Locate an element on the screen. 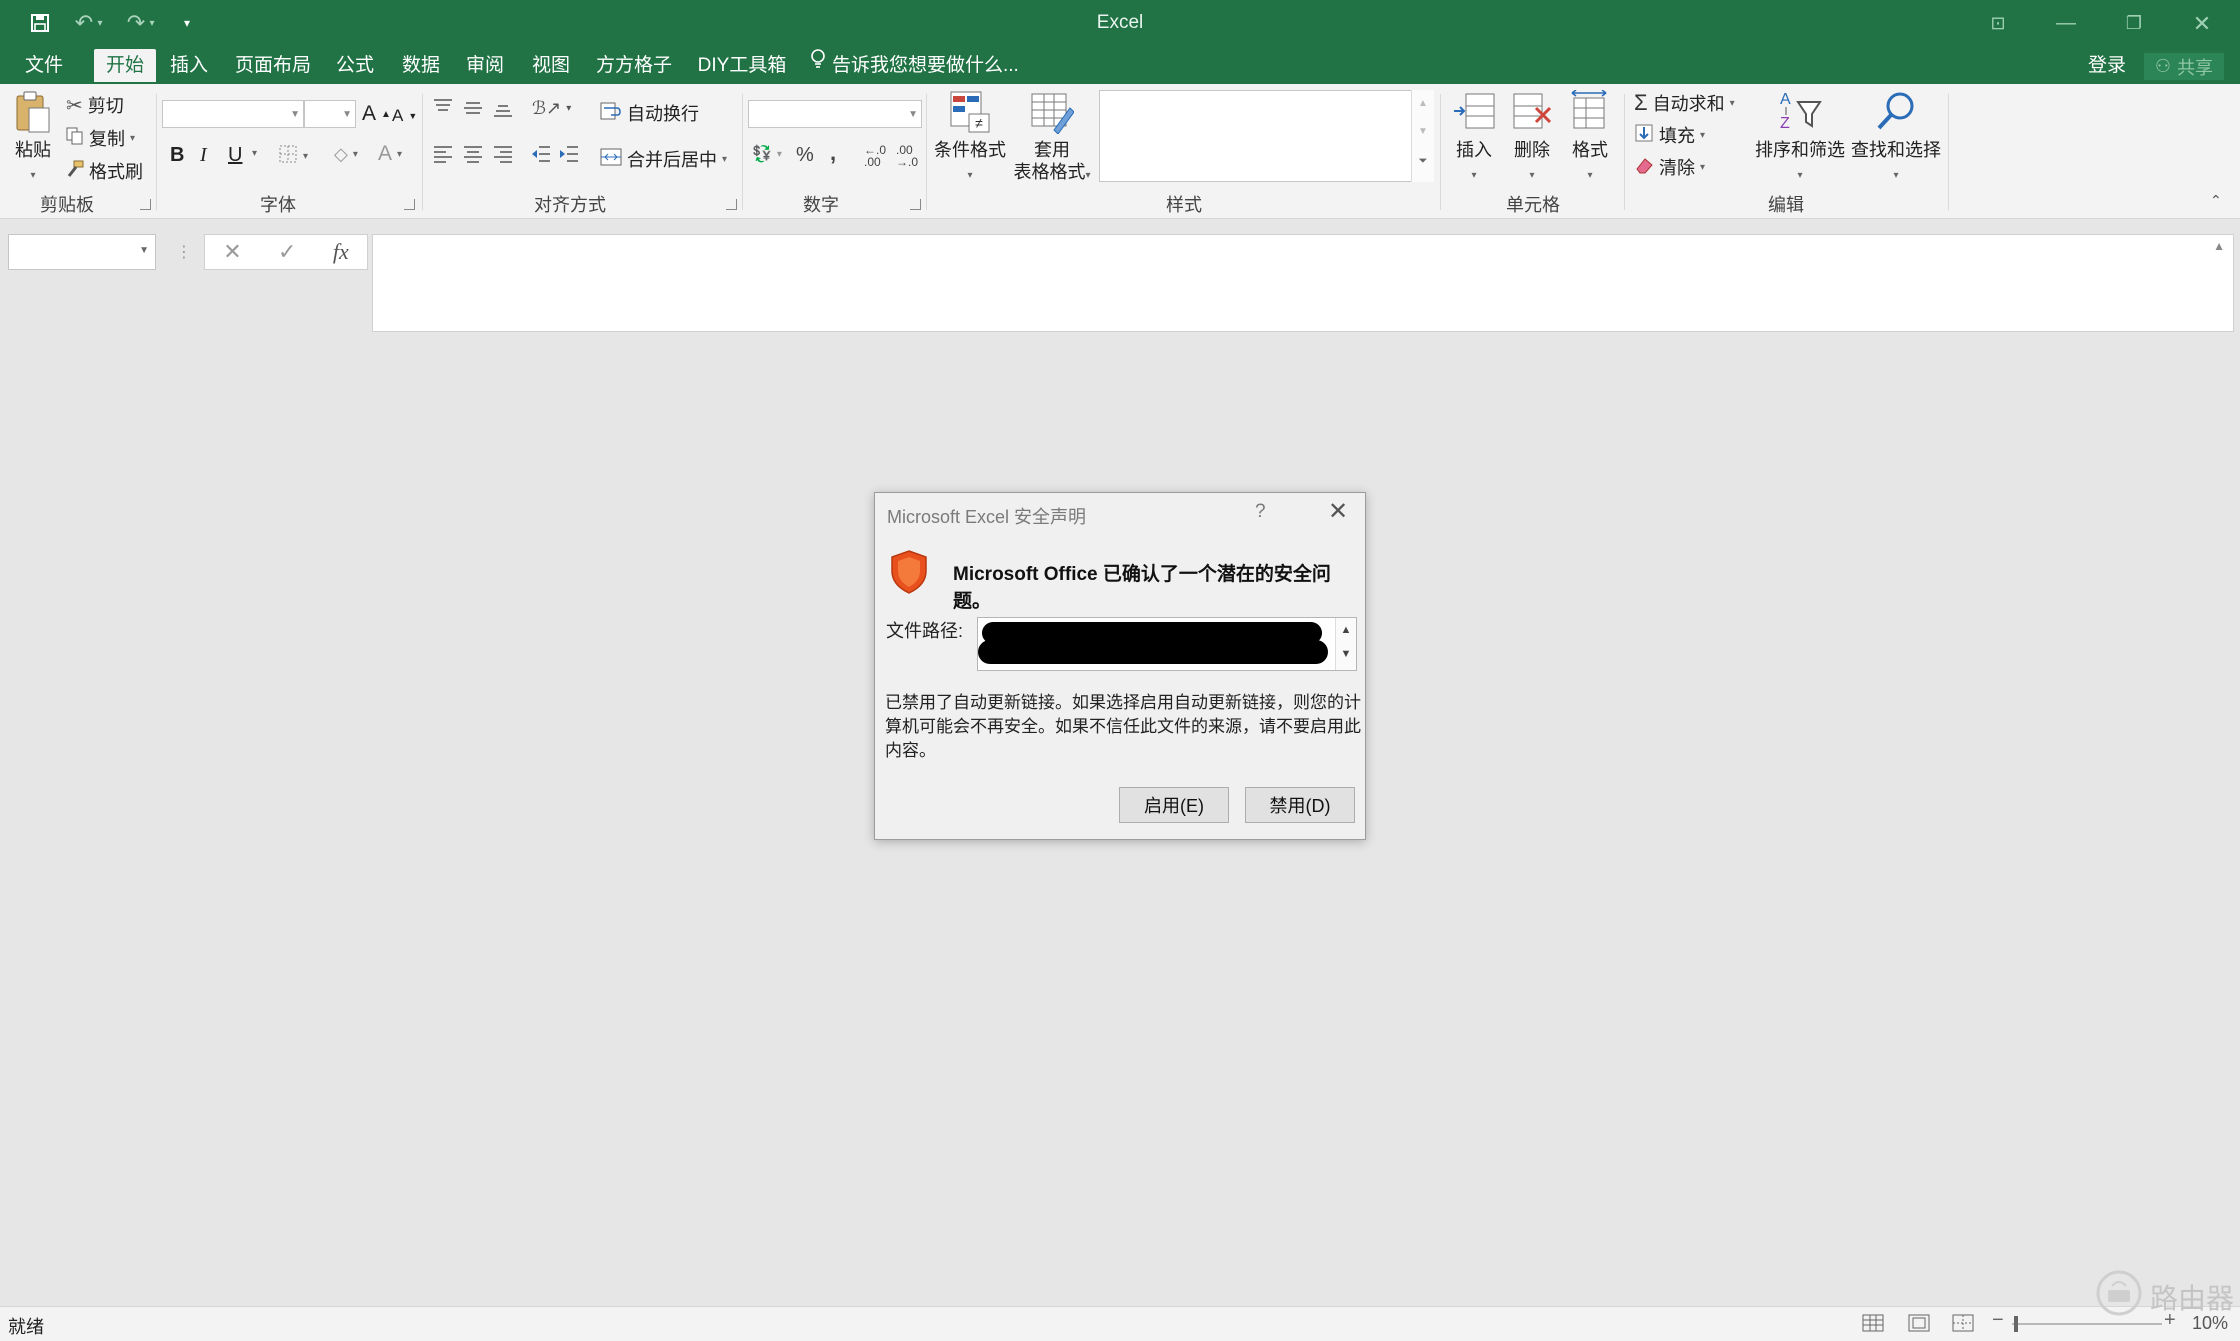 The image size is (2240, 1341). align-left-button is located at coordinates (443, 156).